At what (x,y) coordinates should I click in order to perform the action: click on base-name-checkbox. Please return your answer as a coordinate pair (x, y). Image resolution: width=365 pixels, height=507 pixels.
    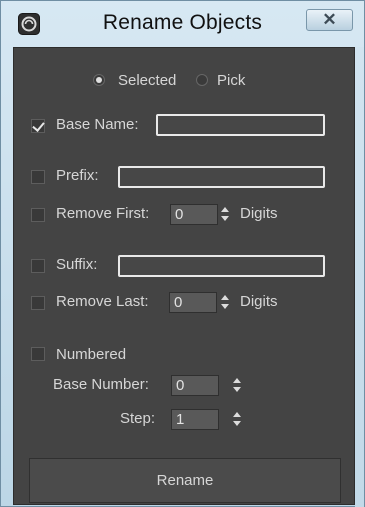
    Looking at the image, I should click on (38, 126).